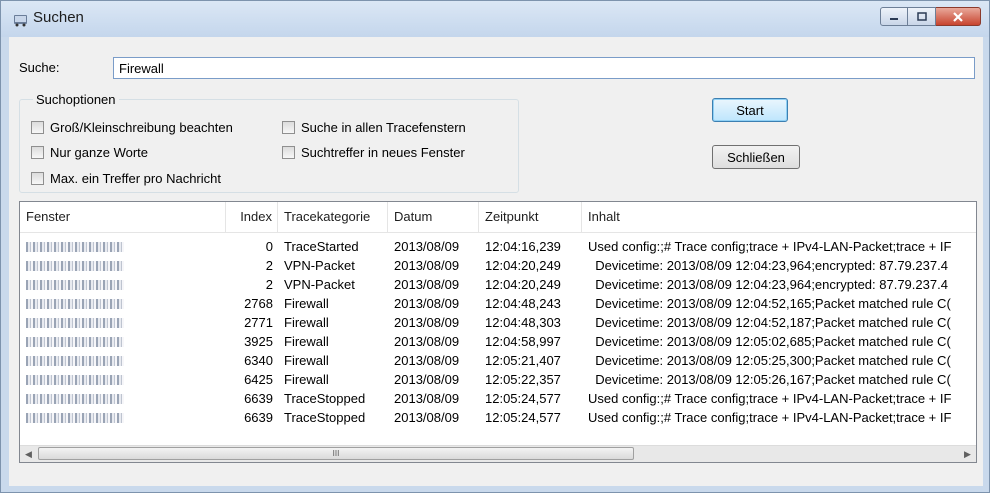 The width and height of the screenshot is (992, 495). What do you see at coordinates (383, 127) in the screenshot?
I see `search-all-windows-label: Suche in allen Tracefenstern` at bounding box center [383, 127].